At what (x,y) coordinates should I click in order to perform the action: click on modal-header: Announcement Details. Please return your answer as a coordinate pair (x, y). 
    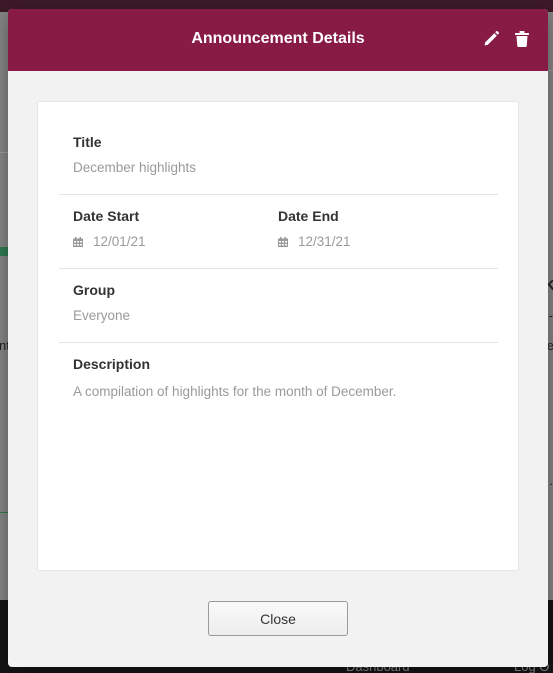
    Looking at the image, I should click on (278, 40).